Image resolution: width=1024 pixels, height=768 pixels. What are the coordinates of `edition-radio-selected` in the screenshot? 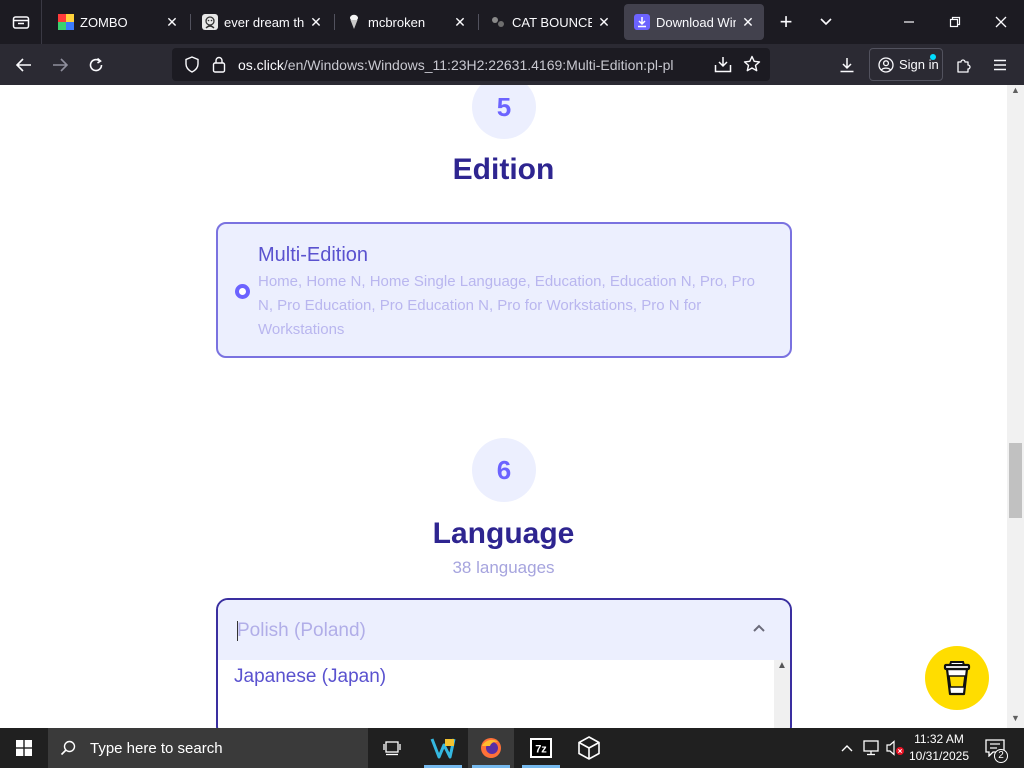 It's located at (242, 291).